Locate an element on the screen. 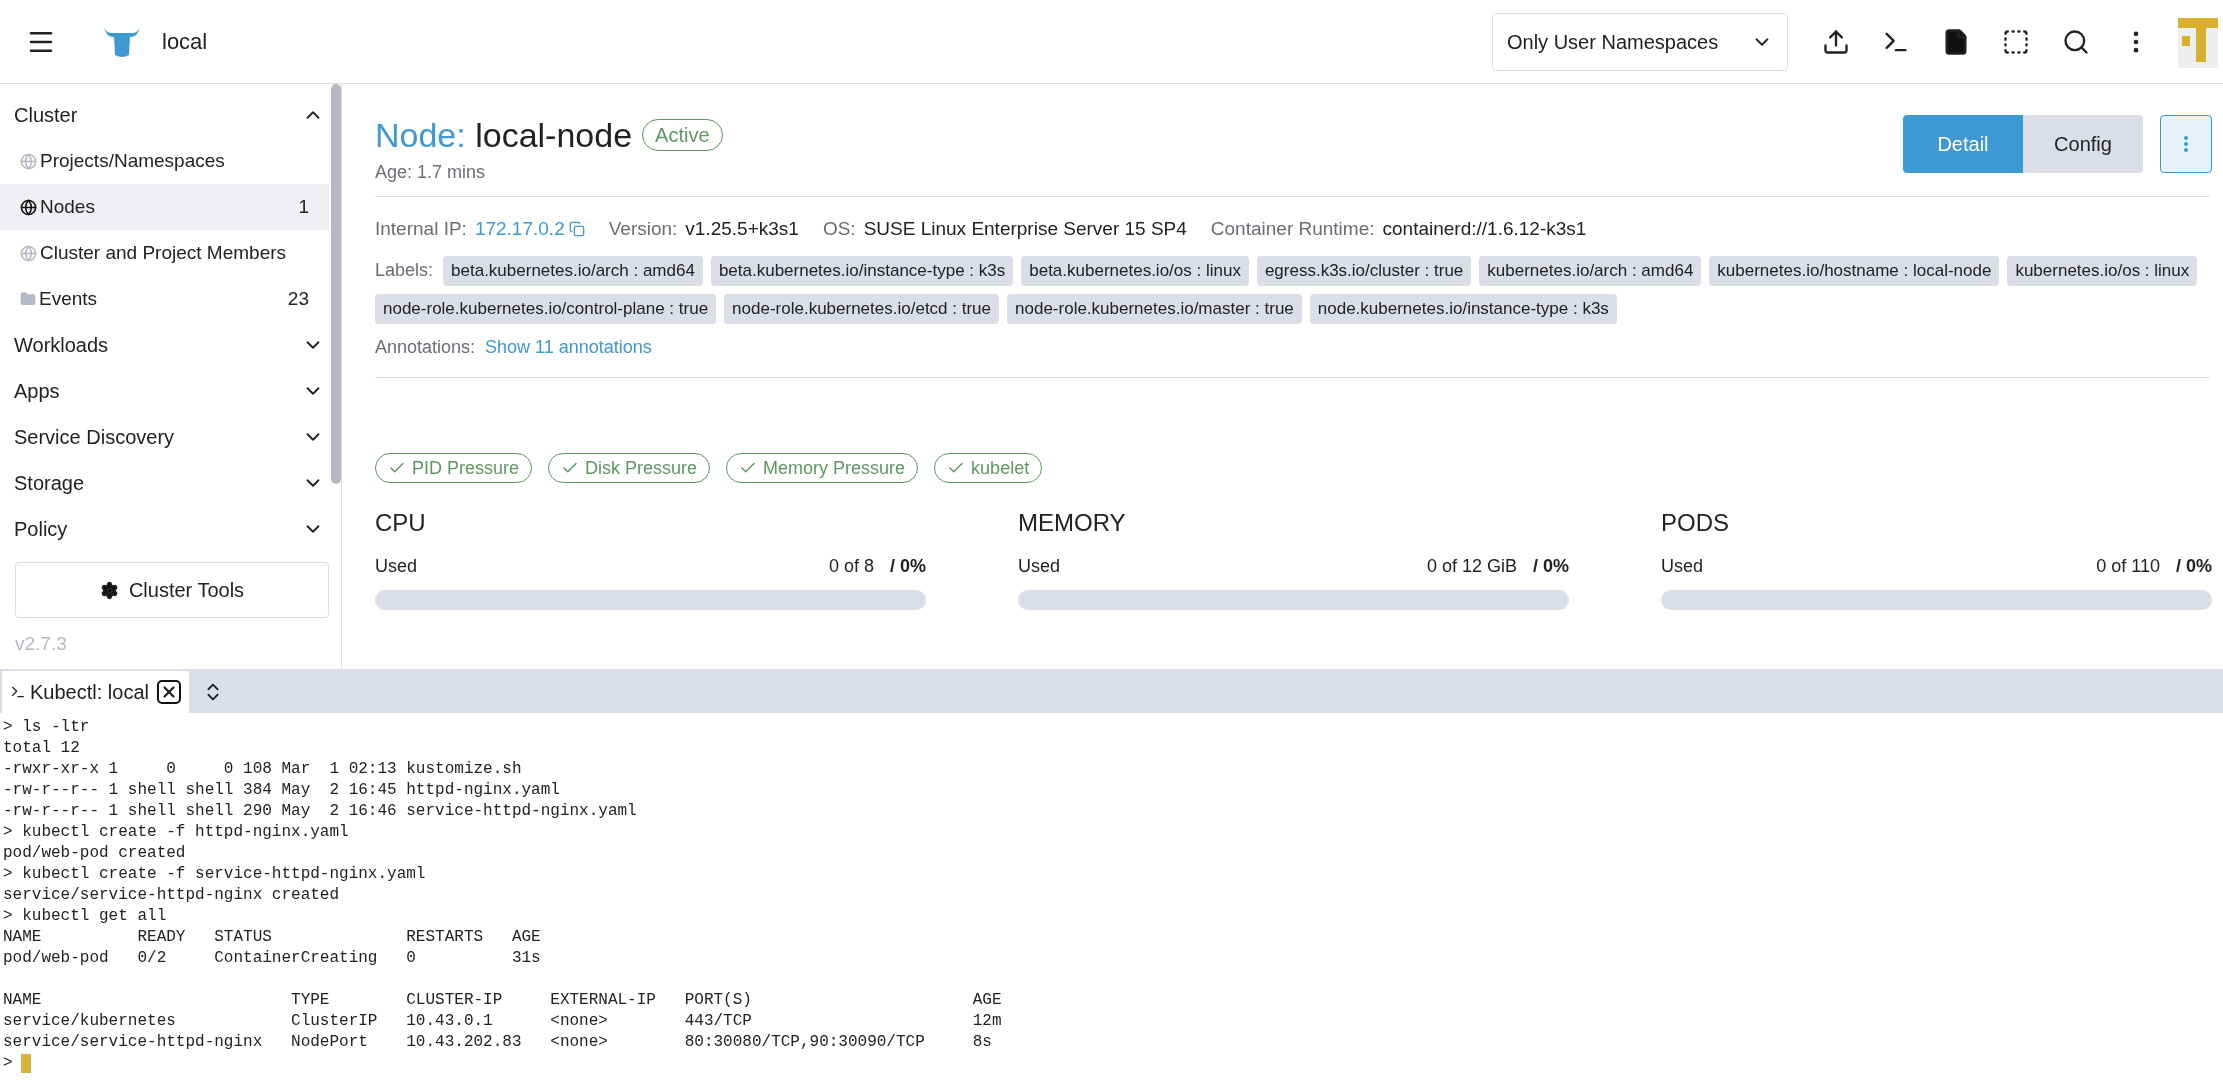  nav-group: Cluster is located at coordinates (171, 115).